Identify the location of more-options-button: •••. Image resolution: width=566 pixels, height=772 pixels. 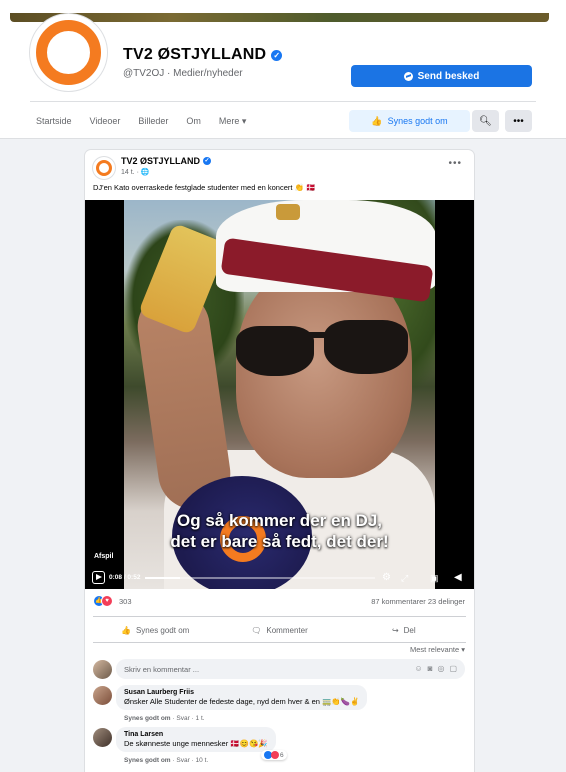
(518, 121).